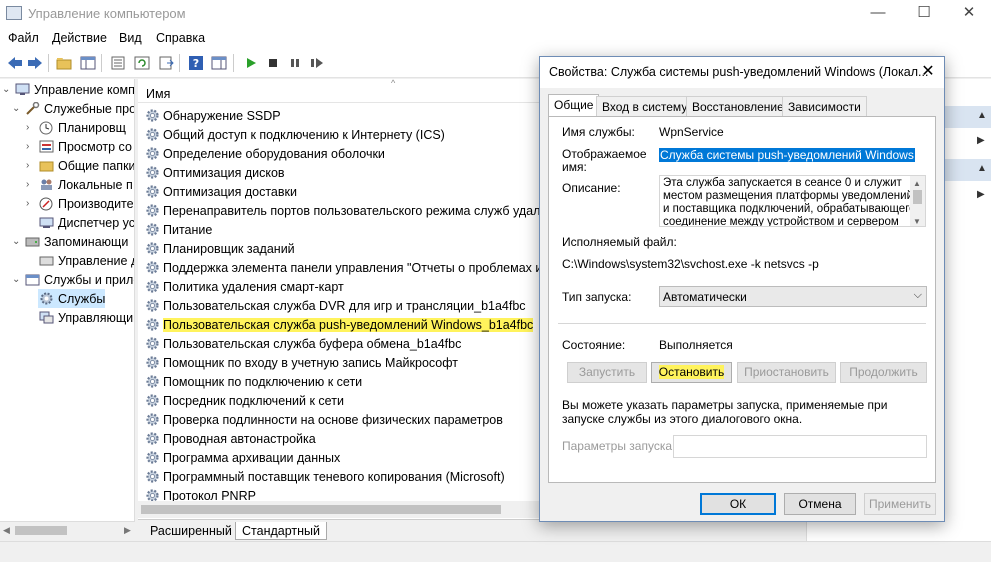  What do you see at coordinates (73, 279) in the screenshot?
I see `tree-item-services-and-apps: ⌄ Службы и прило` at bounding box center [73, 279].